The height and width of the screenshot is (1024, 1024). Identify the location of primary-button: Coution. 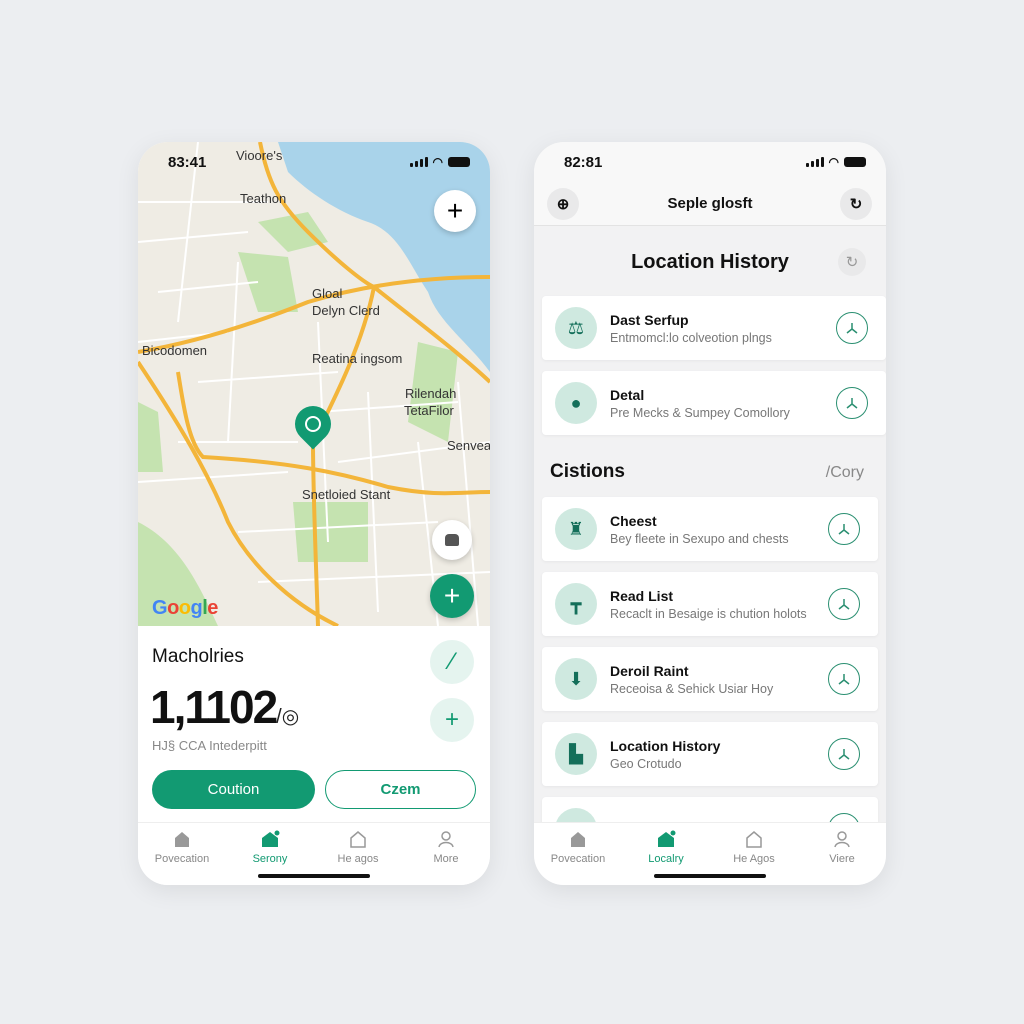
(233, 789).